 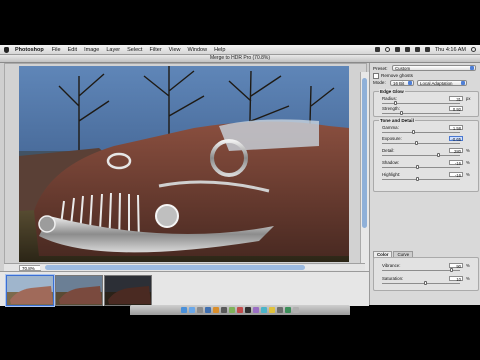 I want to click on menu-extras: Thu 4:16 AM, so click(x=425, y=49).